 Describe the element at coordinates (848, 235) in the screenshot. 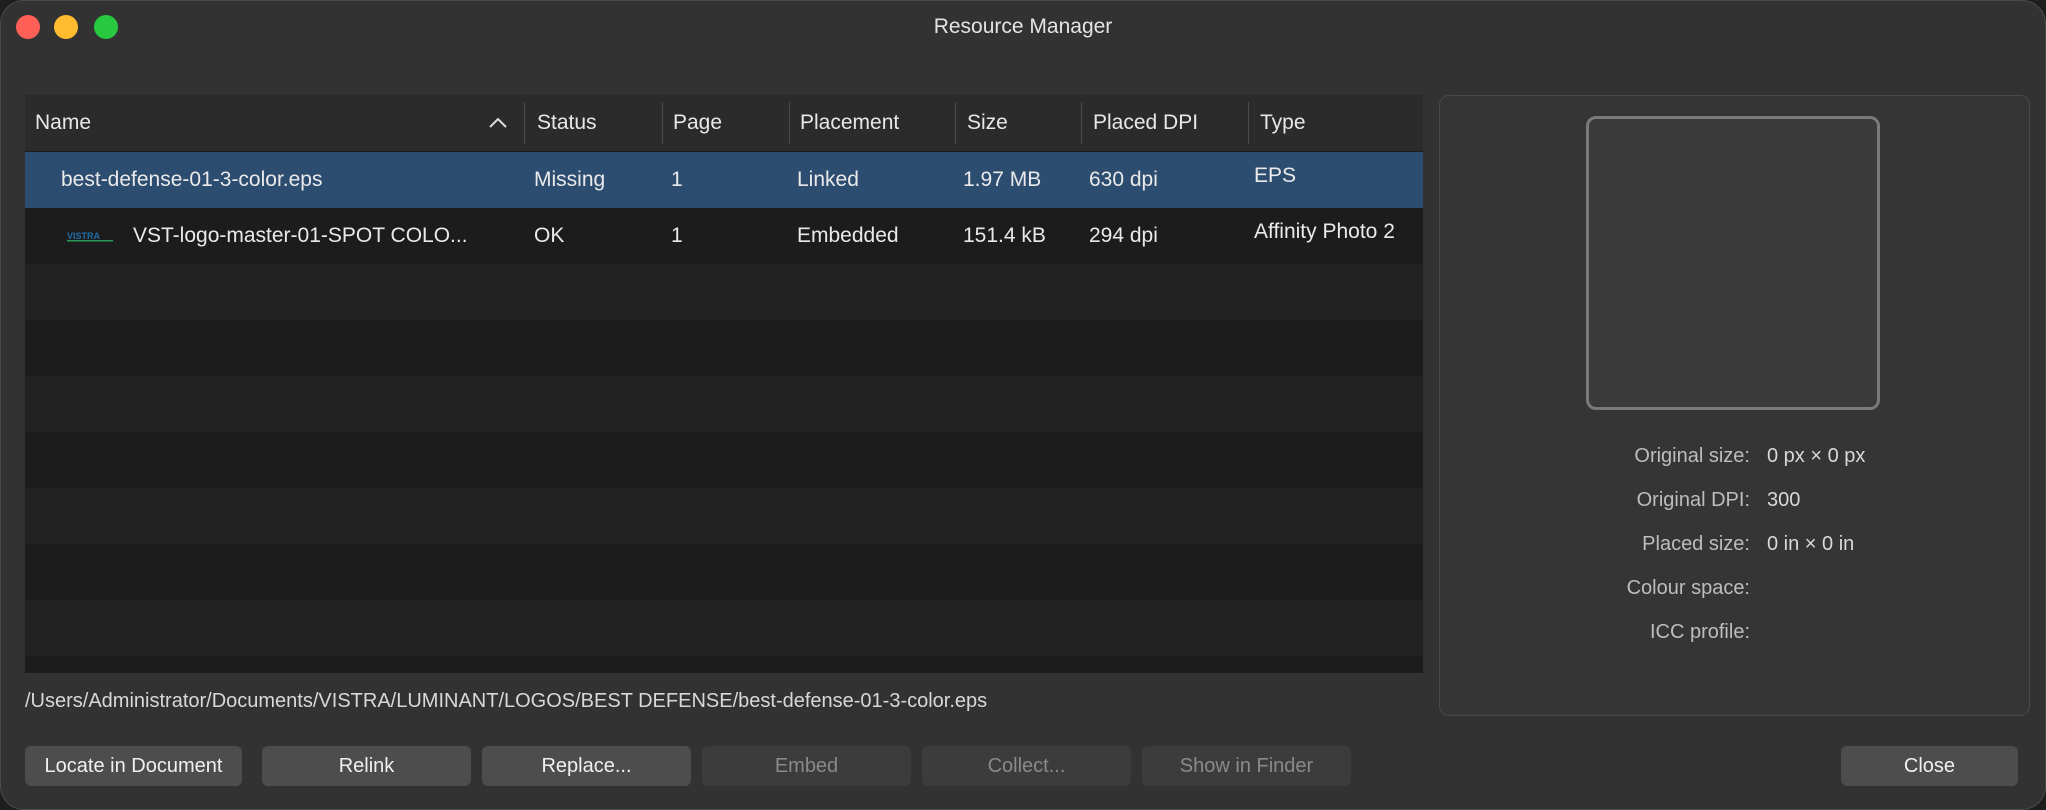

I see `cell-placement: Embedded` at that location.